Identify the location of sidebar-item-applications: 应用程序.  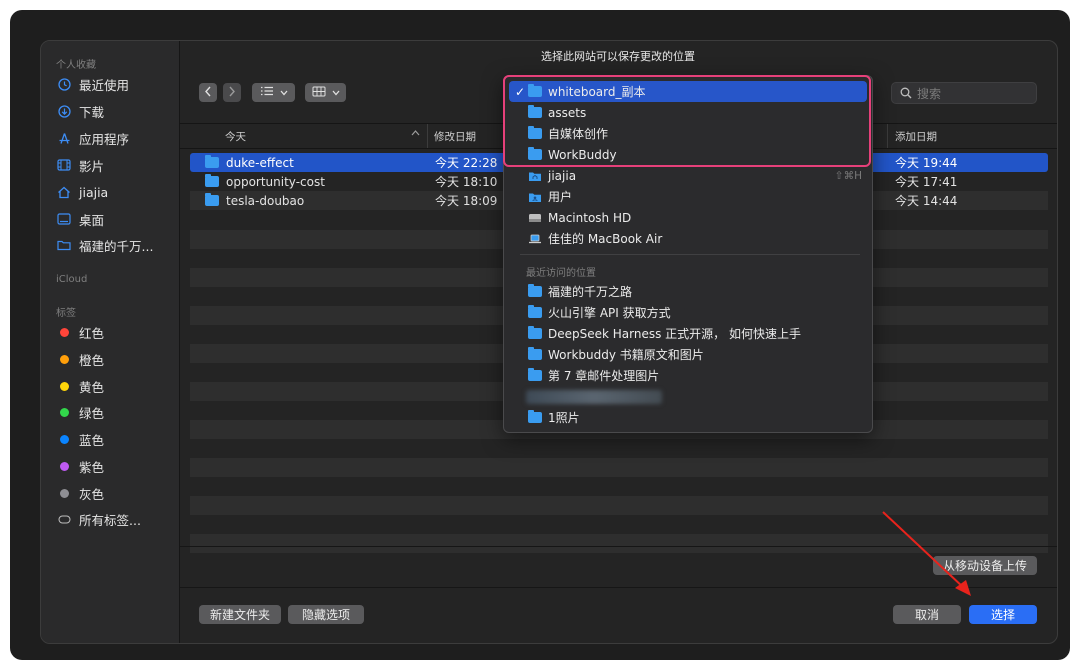
(92, 138).